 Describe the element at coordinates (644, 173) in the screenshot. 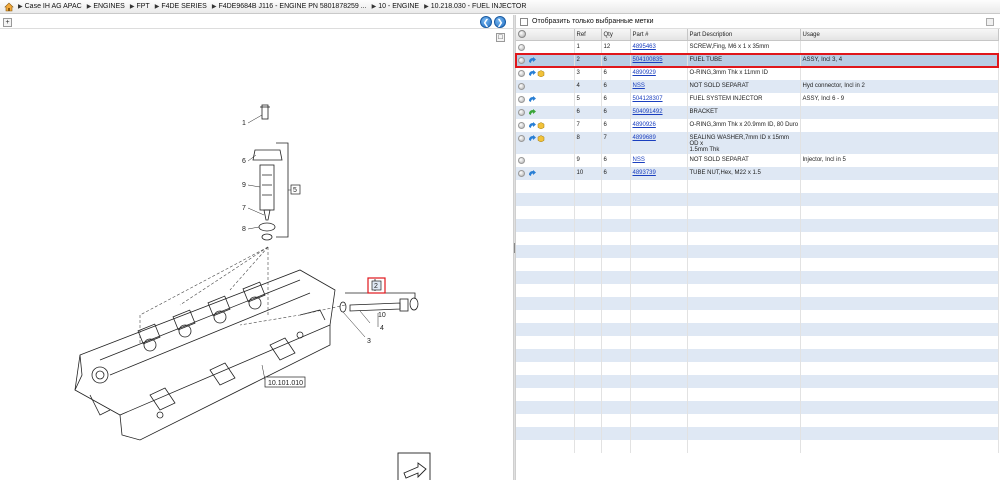

I see `part-number-link: 4893739` at that location.